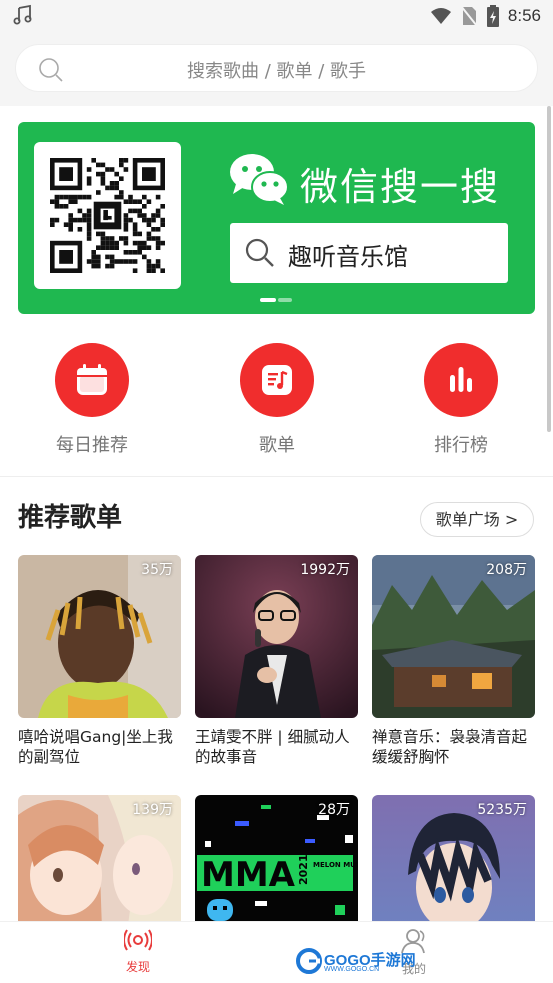 This screenshot has height=983, width=553. I want to click on search-bar-area: 搜索歌曲 / 歌单 / 歌手, so click(276, 69).